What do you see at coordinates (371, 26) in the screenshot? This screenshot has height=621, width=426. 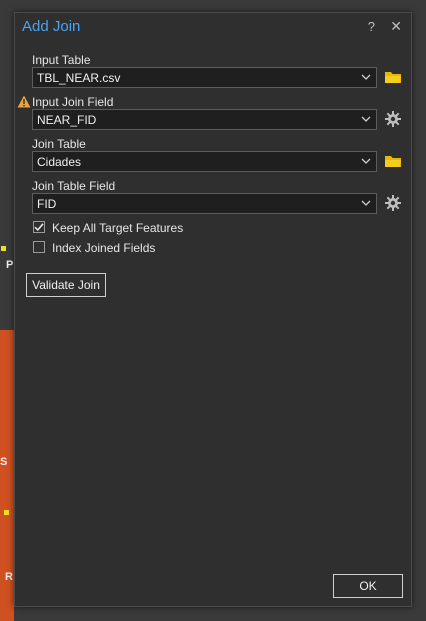 I see `help-button: ?` at bounding box center [371, 26].